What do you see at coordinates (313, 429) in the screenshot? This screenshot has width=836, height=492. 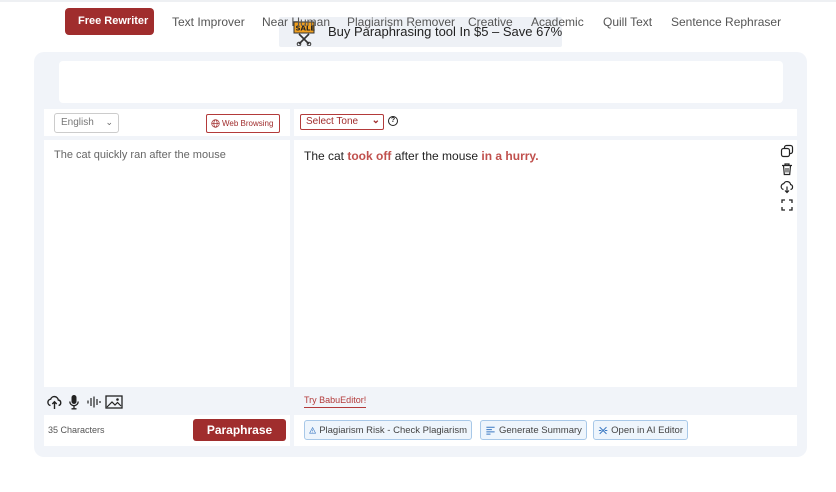 I see `warning-icon` at bounding box center [313, 429].